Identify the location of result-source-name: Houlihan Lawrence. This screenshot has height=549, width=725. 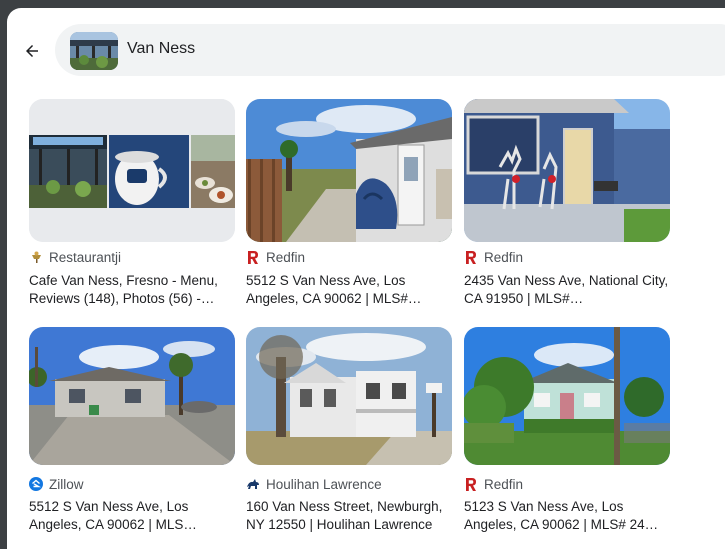
(324, 484).